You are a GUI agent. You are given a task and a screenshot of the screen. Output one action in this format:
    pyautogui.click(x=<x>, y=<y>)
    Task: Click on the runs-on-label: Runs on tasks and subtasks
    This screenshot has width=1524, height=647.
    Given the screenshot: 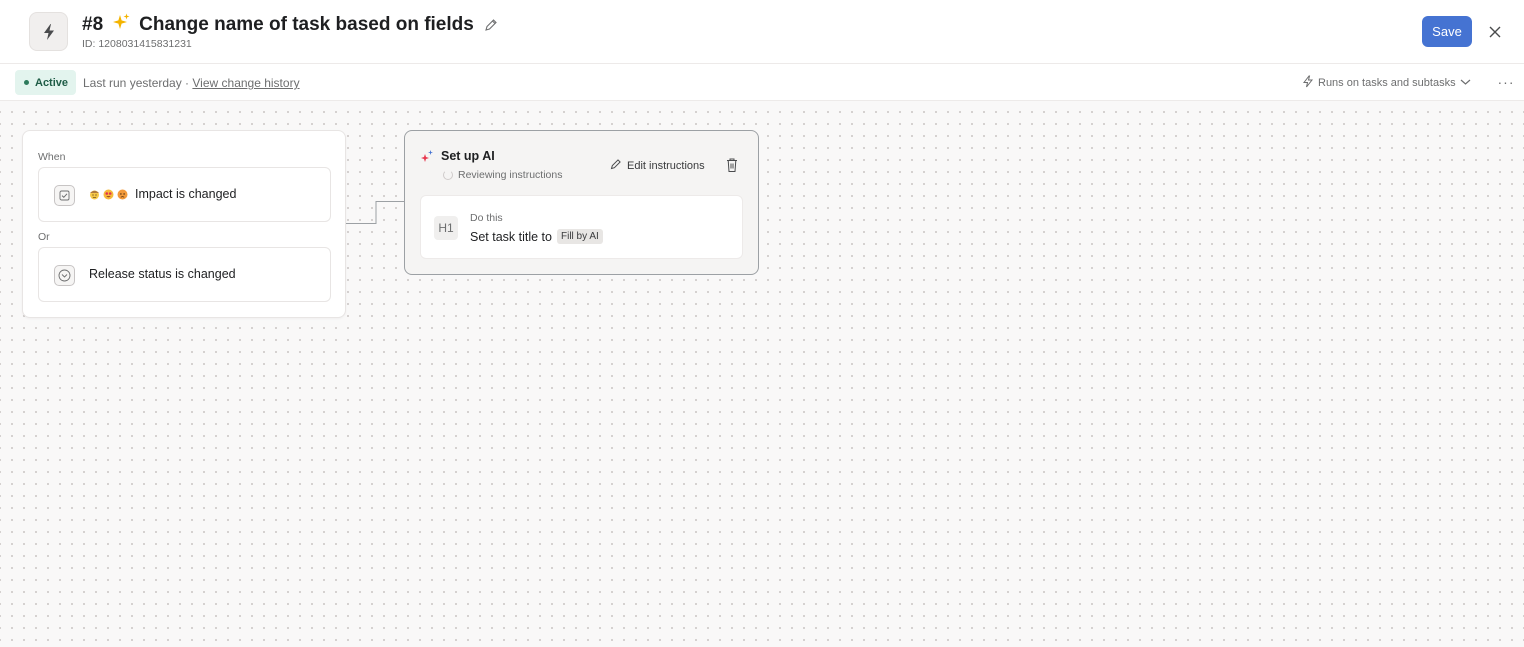 What is the action you would take?
    pyautogui.click(x=1387, y=83)
    